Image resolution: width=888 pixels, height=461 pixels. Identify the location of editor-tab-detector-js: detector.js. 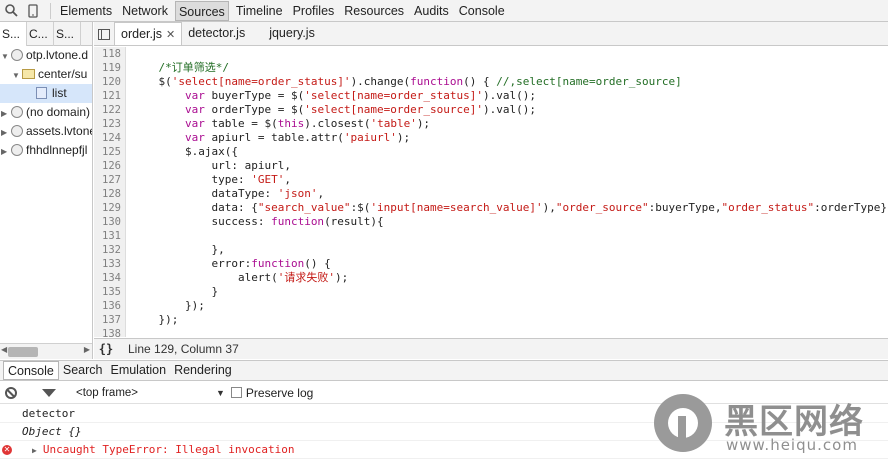
(216, 33).